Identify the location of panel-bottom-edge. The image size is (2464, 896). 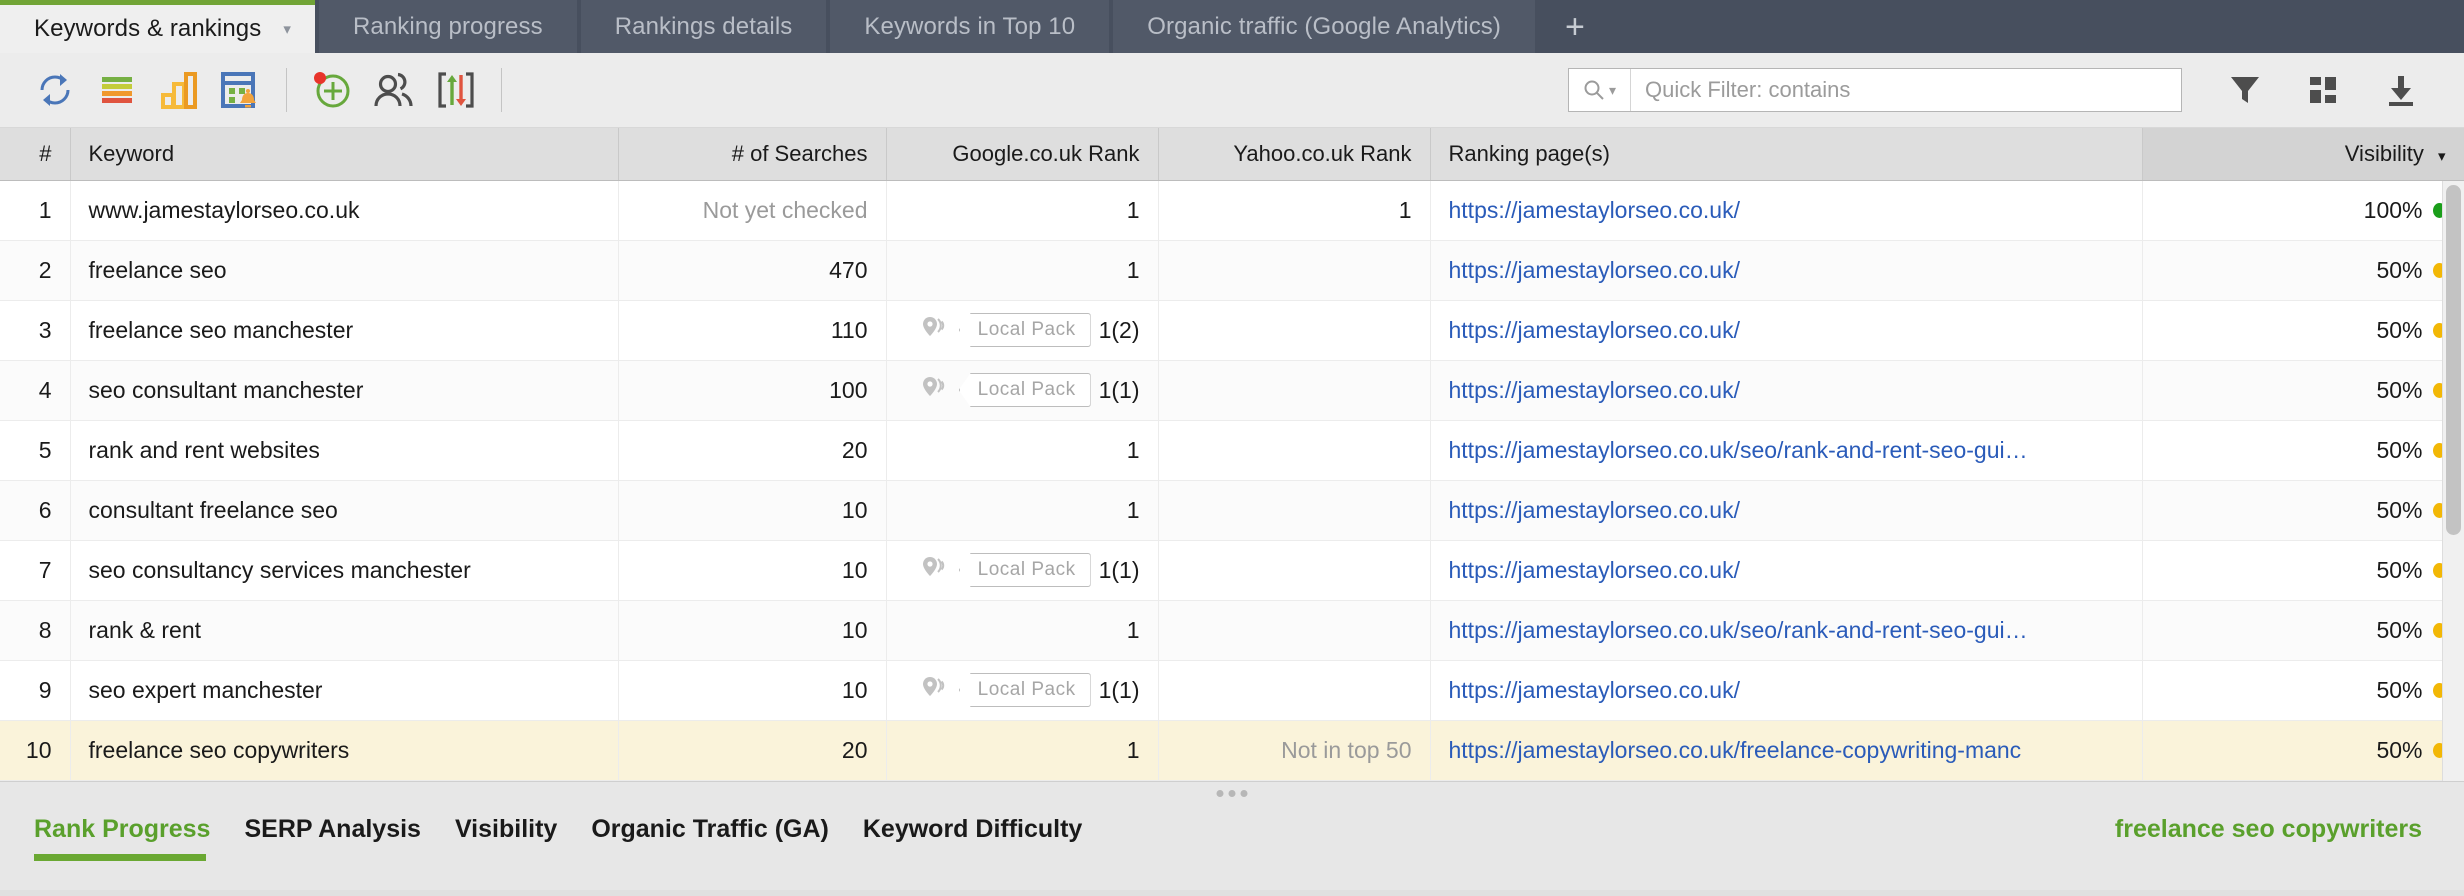
(1232, 893).